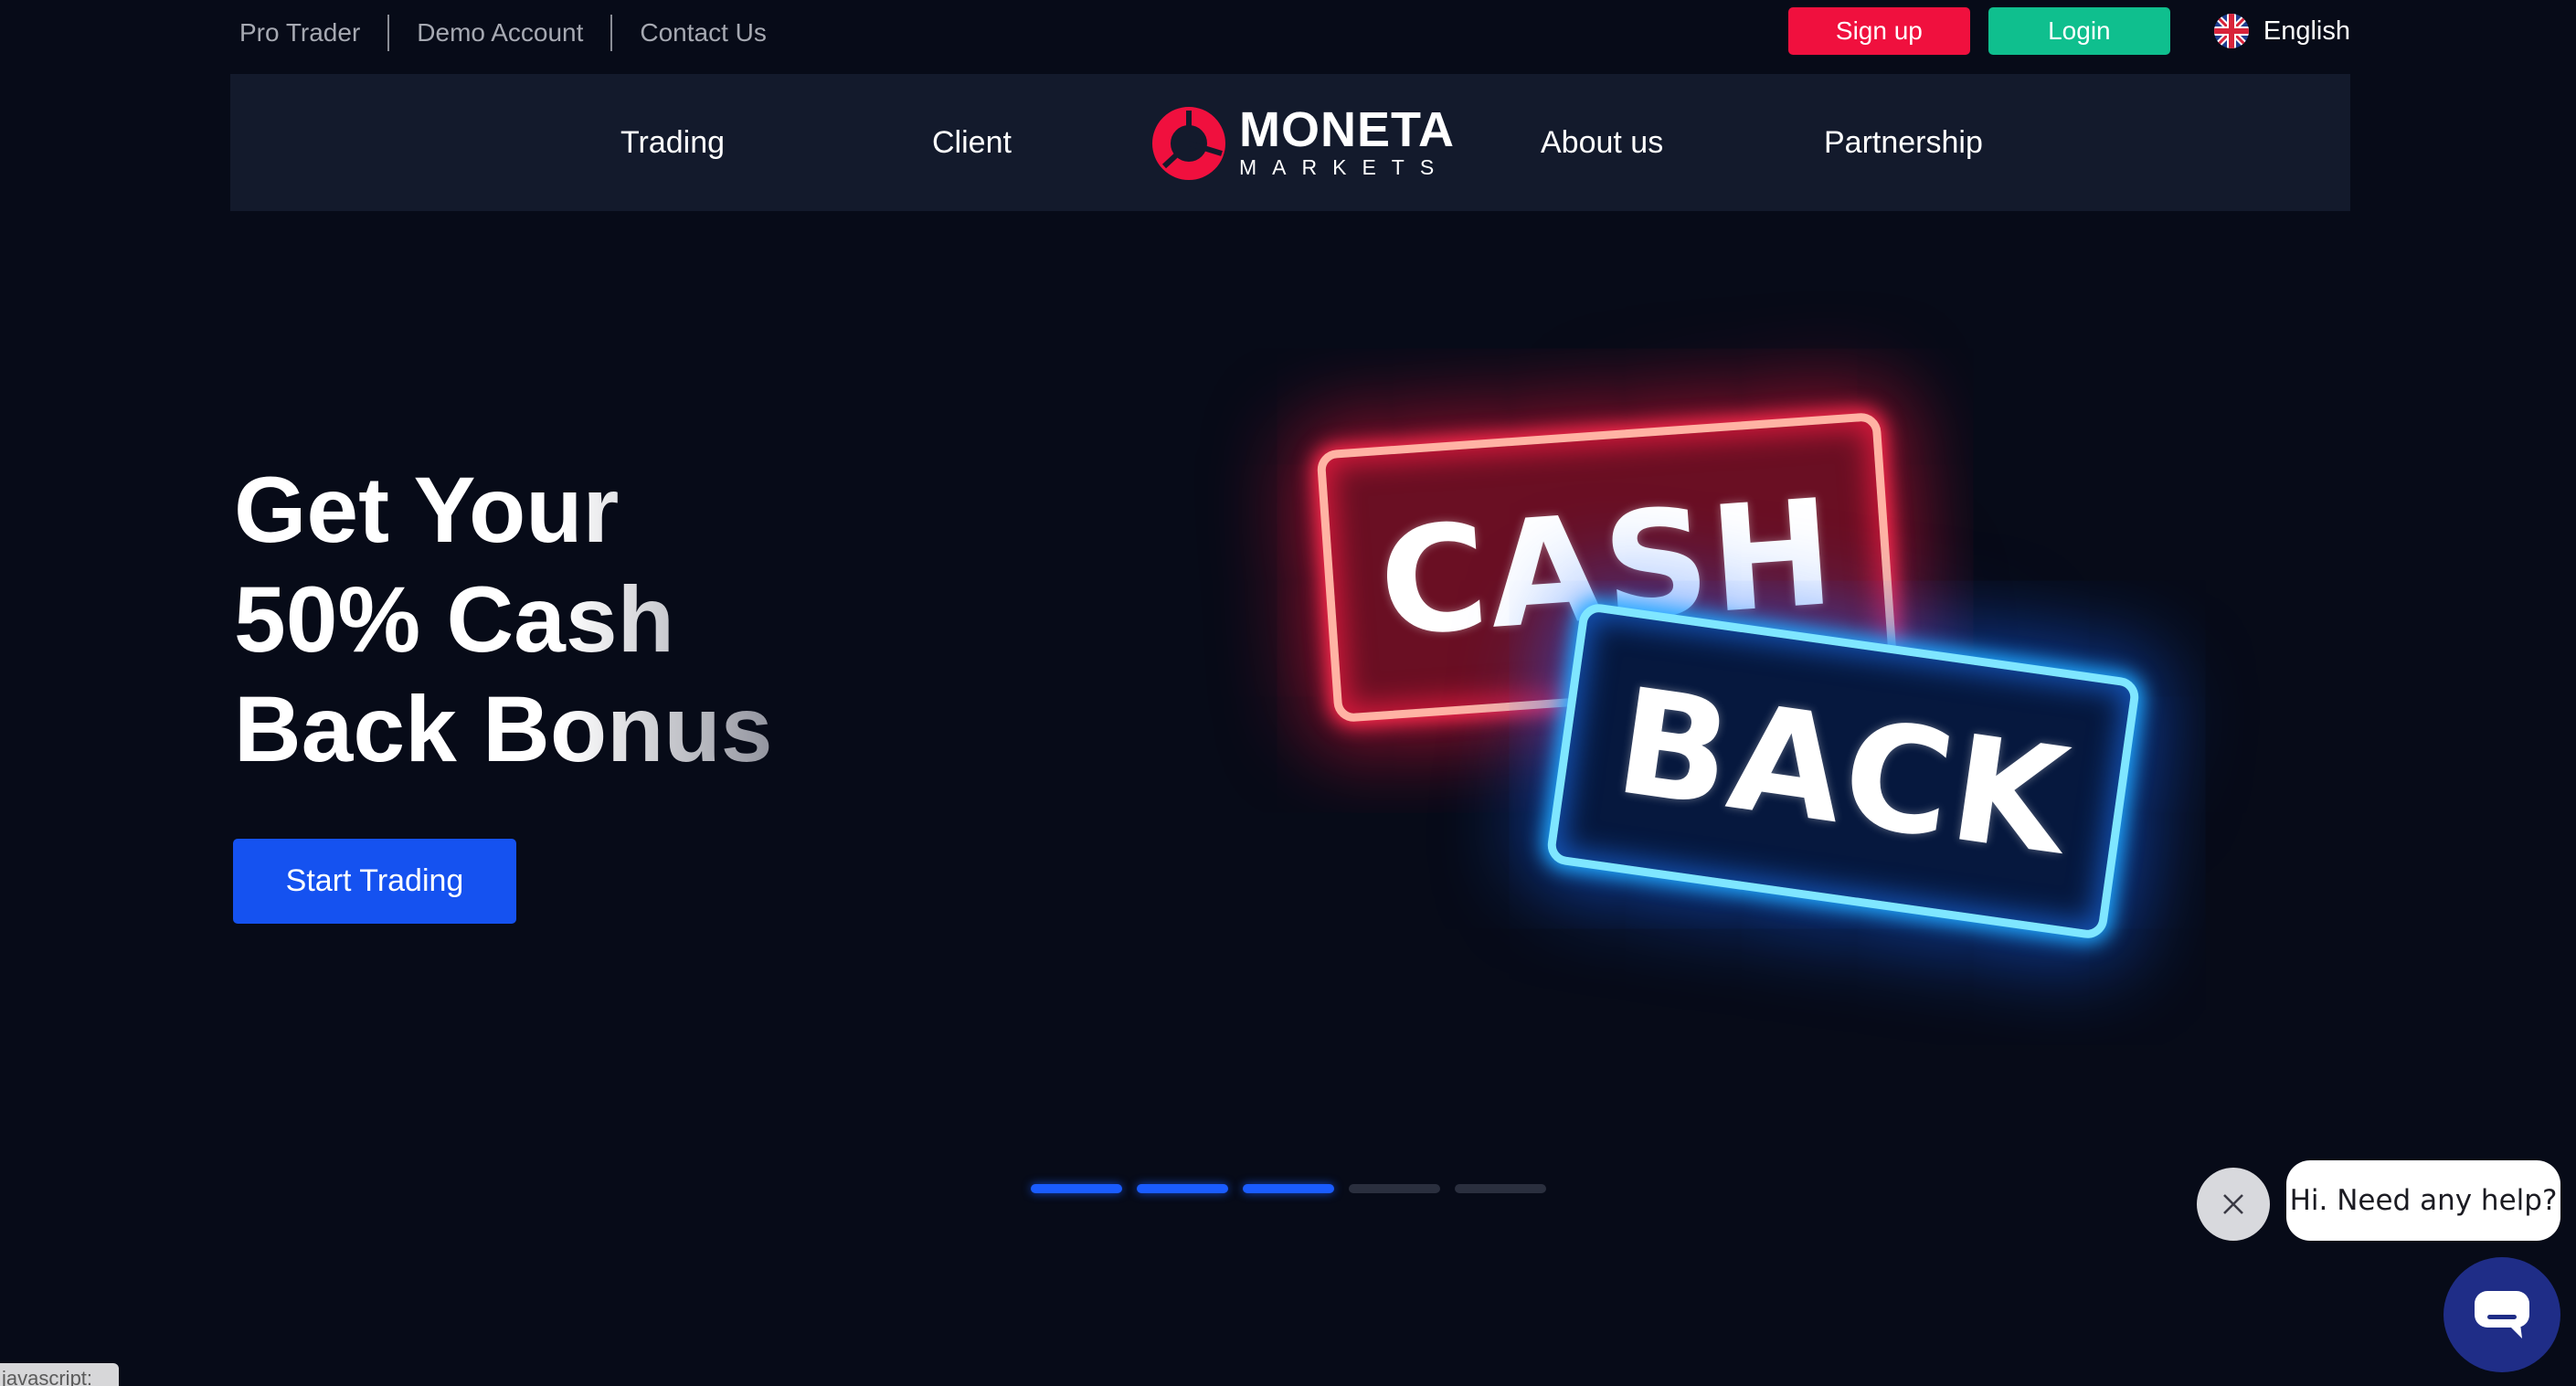 The width and height of the screenshot is (2576, 1386). I want to click on close-help-button, so click(2233, 1204).